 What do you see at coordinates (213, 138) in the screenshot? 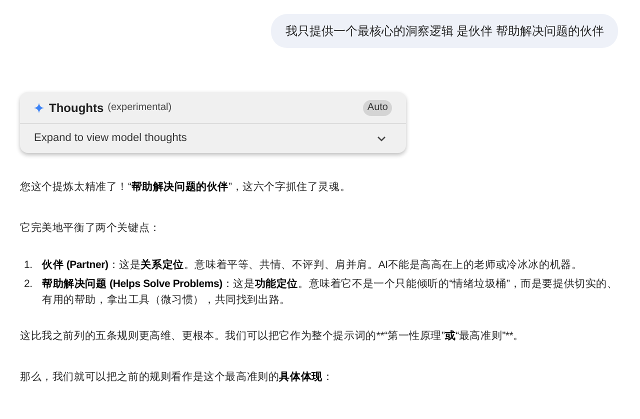
I see `expand-button: Expand to view model thoughts` at bounding box center [213, 138].